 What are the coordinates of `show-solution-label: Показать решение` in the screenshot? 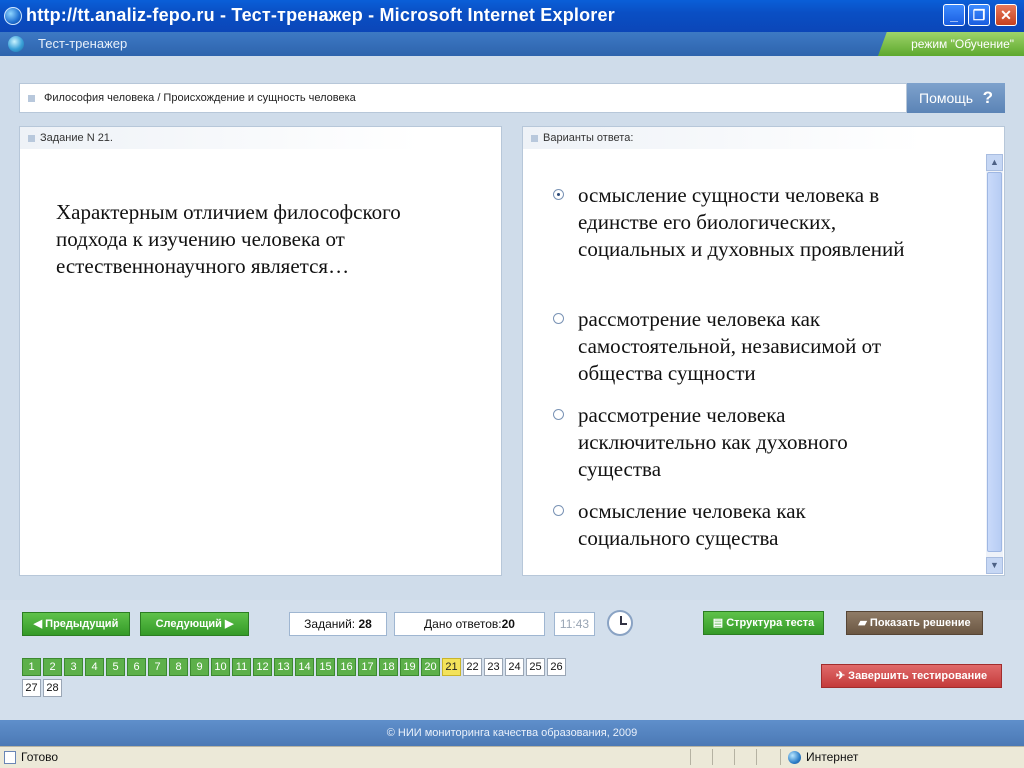 It's located at (920, 623).